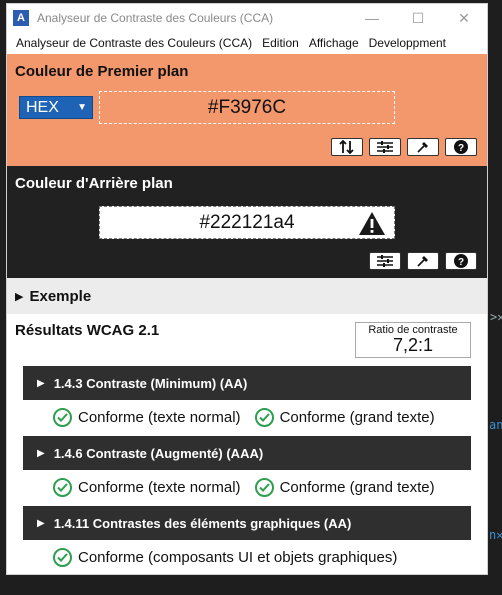  What do you see at coordinates (372, 18) in the screenshot?
I see `minimize-button: —` at bounding box center [372, 18].